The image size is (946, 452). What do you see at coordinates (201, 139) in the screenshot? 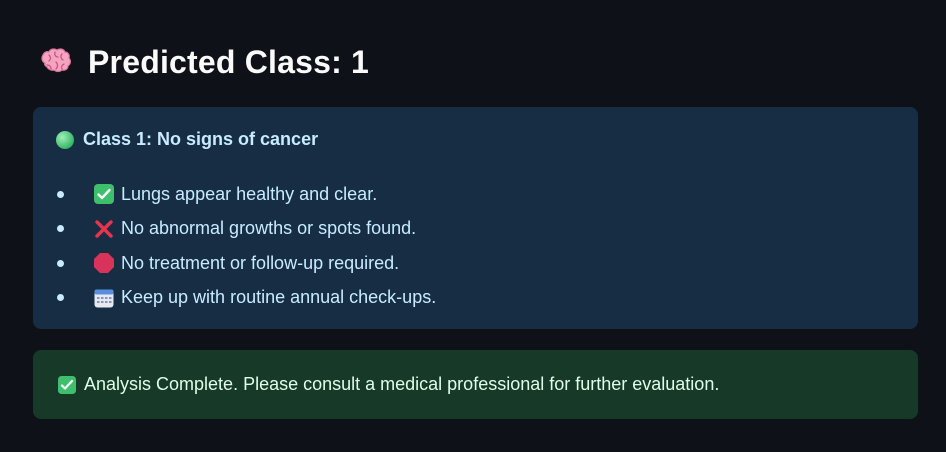
I see `class-heading-text: Class 1: No signs of cancer` at bounding box center [201, 139].